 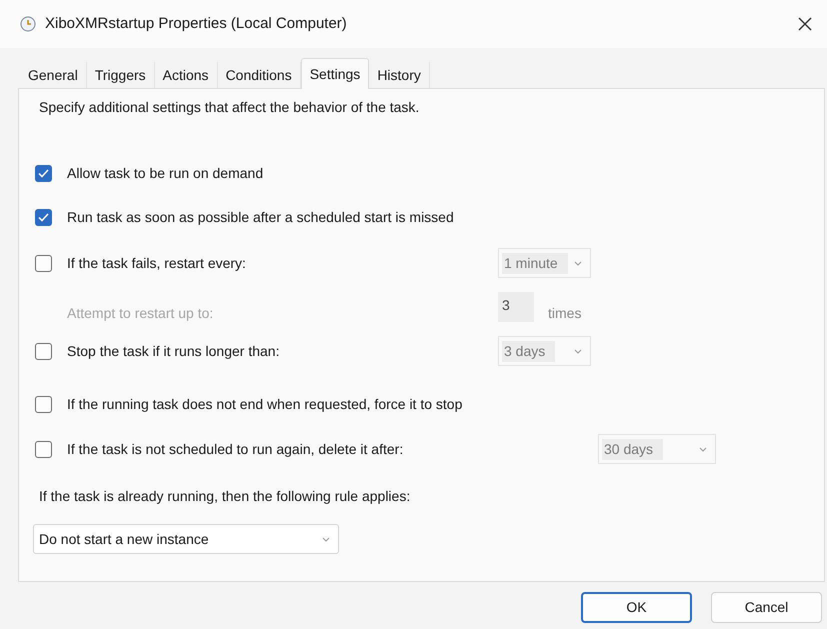 What do you see at coordinates (335, 73) in the screenshot?
I see `tab: Settings` at bounding box center [335, 73].